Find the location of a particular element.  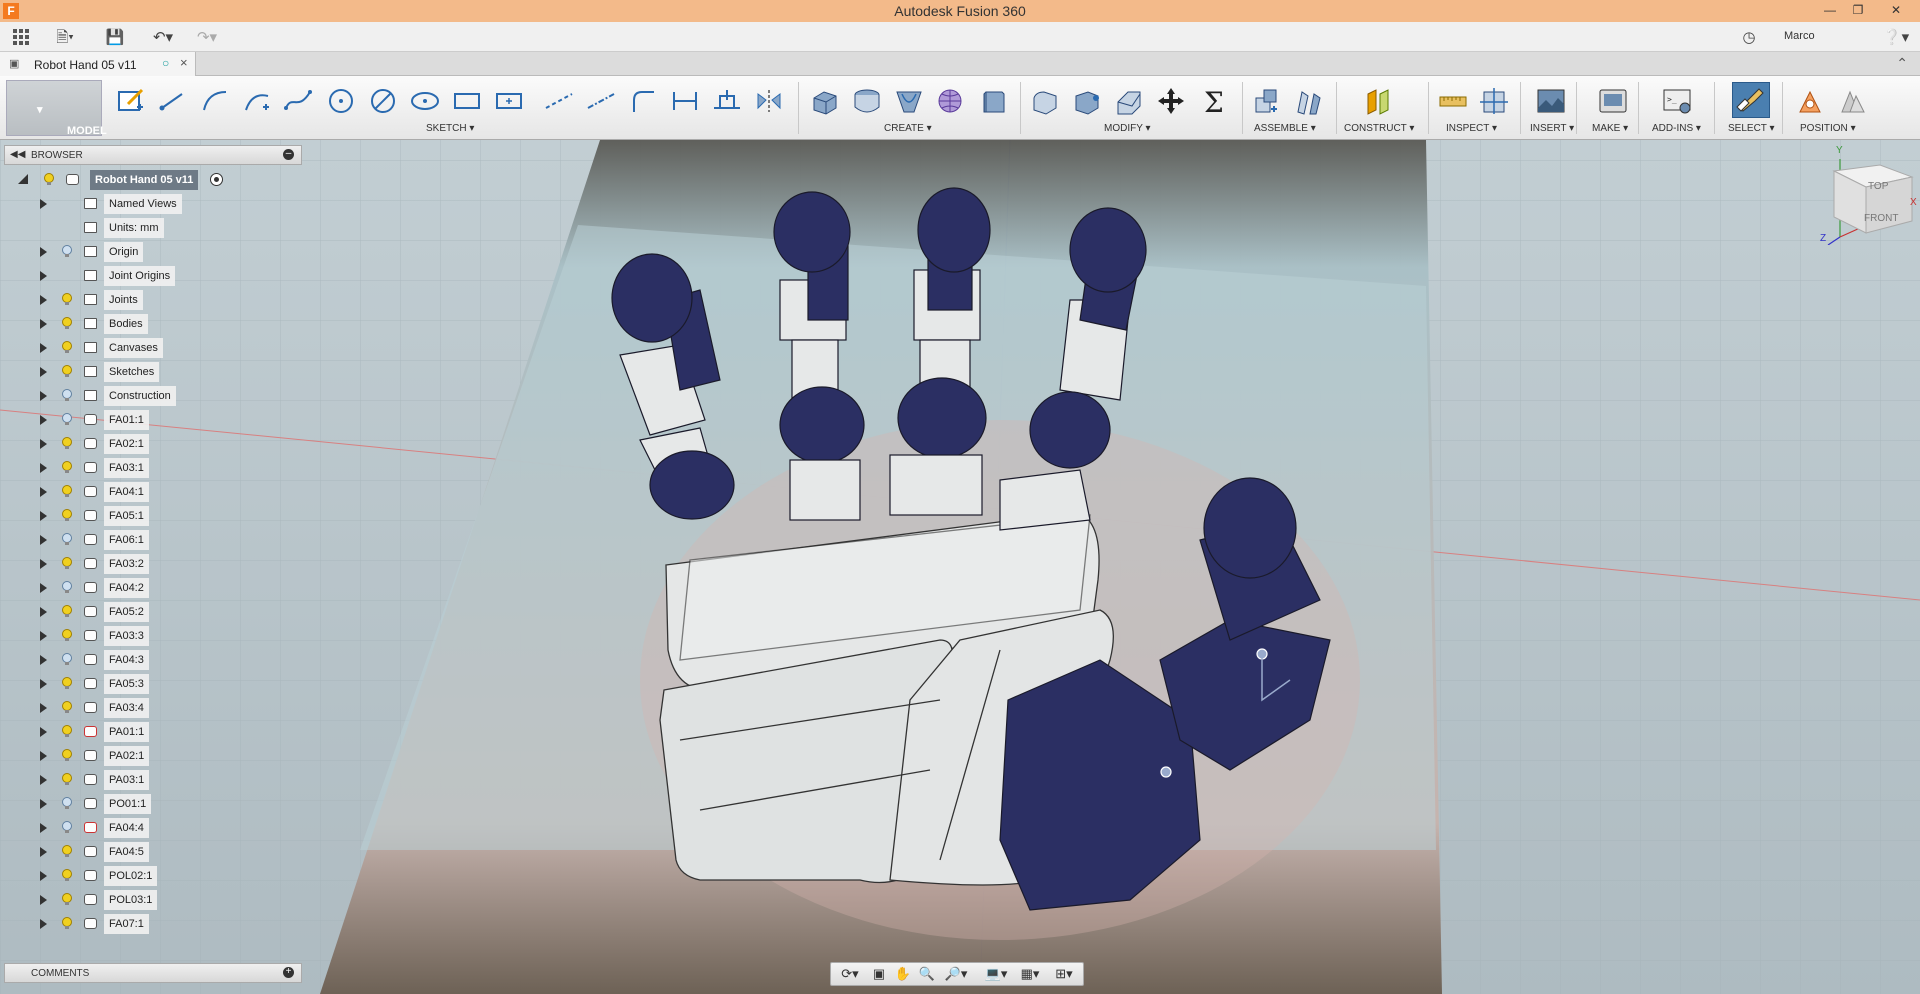

undo-icon: ↶▾ is located at coordinates (163, 38).